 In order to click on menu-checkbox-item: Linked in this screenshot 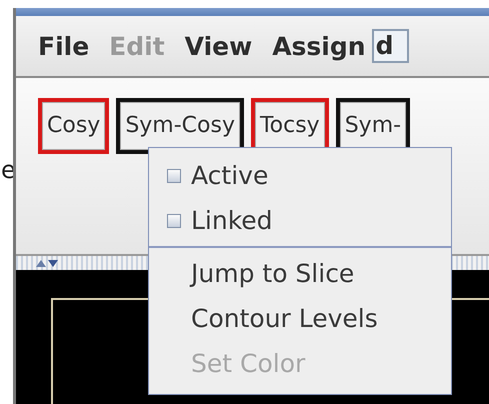, I will do `click(300, 220)`.